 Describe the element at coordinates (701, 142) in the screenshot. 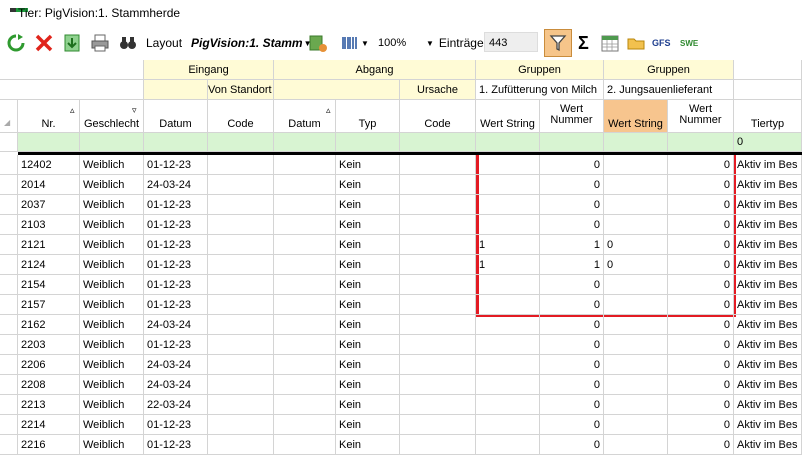

I see `filter-cell-wert_nummer2` at that location.